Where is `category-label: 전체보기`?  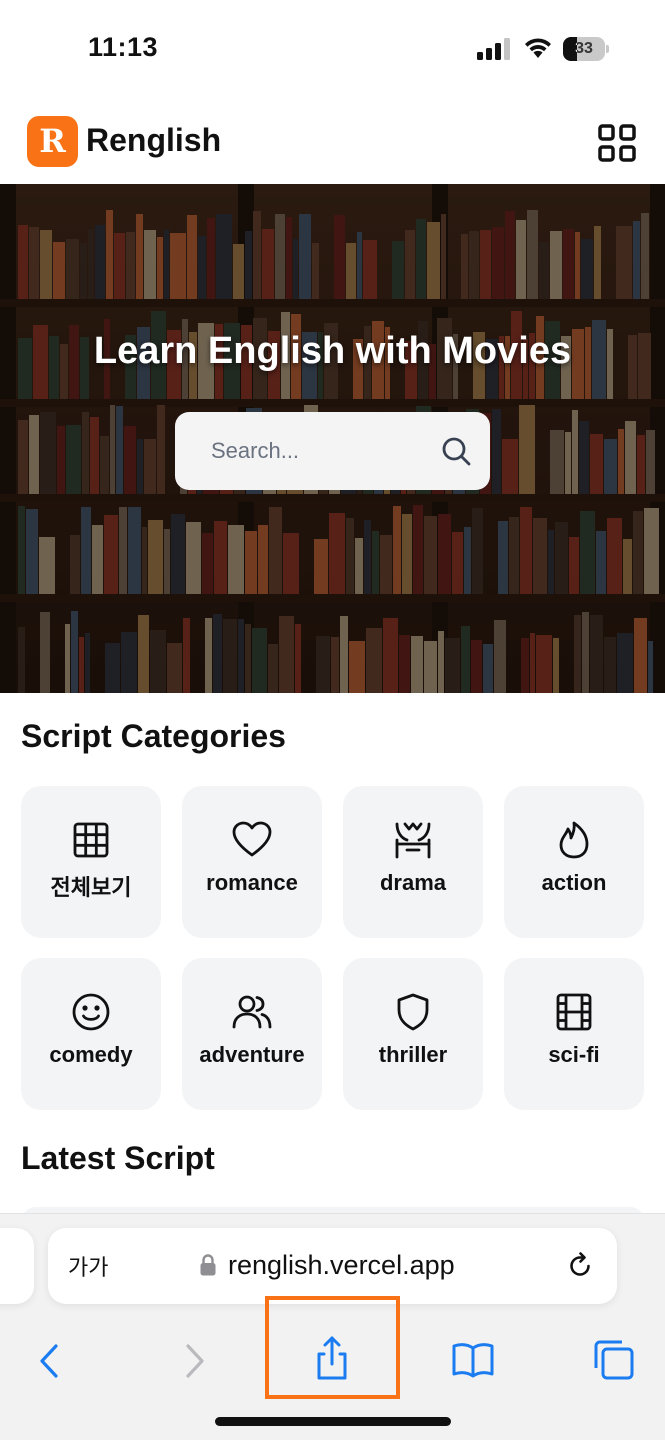
category-label: 전체보기 is located at coordinates (91, 887).